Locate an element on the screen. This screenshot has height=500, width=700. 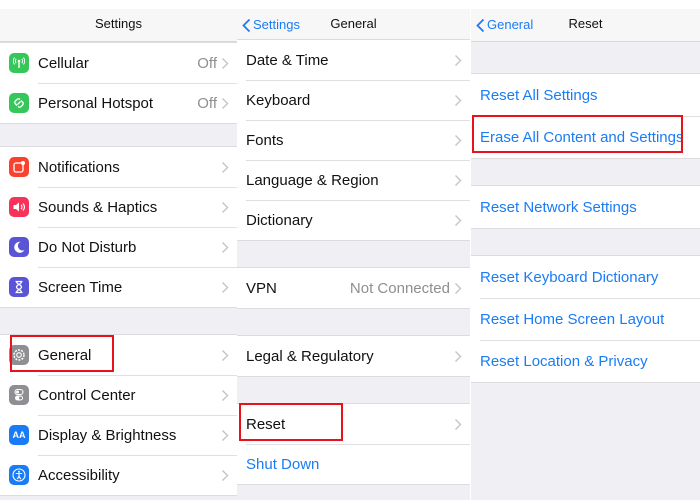
general-group-vpn: VPN Not Connected is located at coordinates (353, 288).